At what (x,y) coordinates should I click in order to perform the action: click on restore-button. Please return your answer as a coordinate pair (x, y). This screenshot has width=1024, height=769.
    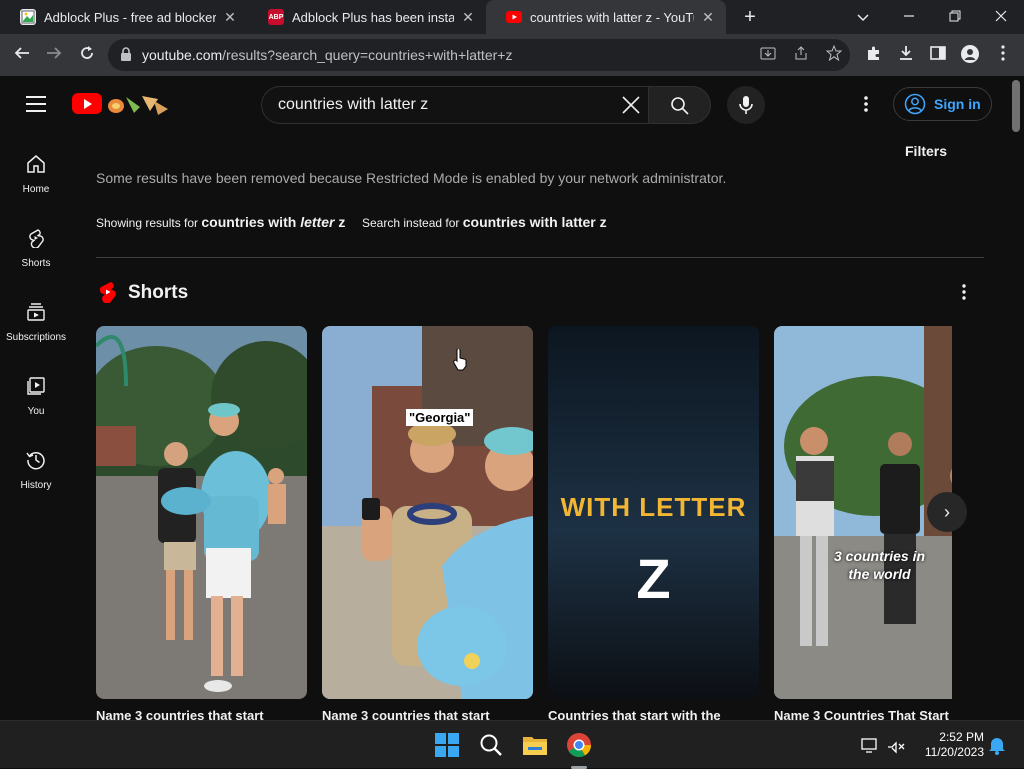
    Looking at the image, I should click on (955, 17).